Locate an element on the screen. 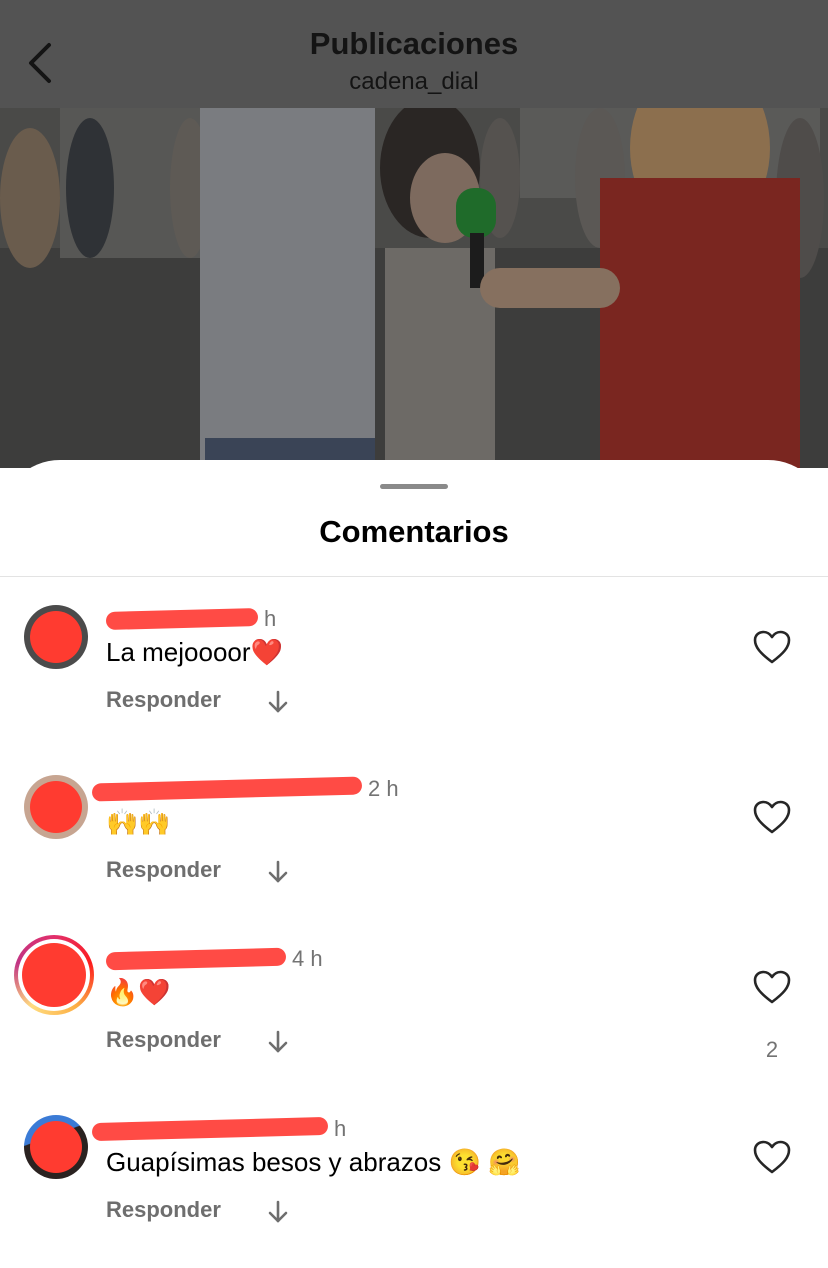 The height and width of the screenshot is (1268, 828). comment-meta: 4 h is located at coordinates (214, 959).